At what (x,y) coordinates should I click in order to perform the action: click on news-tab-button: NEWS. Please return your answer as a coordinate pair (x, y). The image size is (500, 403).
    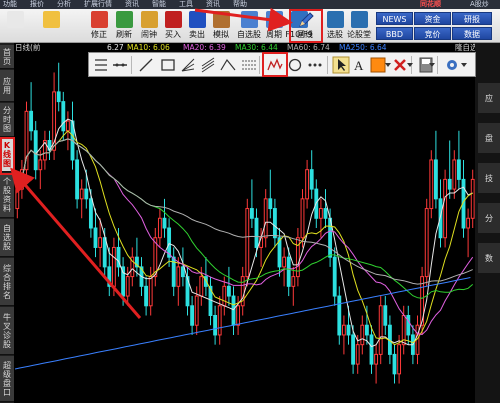
    Looking at the image, I should click on (394, 18).